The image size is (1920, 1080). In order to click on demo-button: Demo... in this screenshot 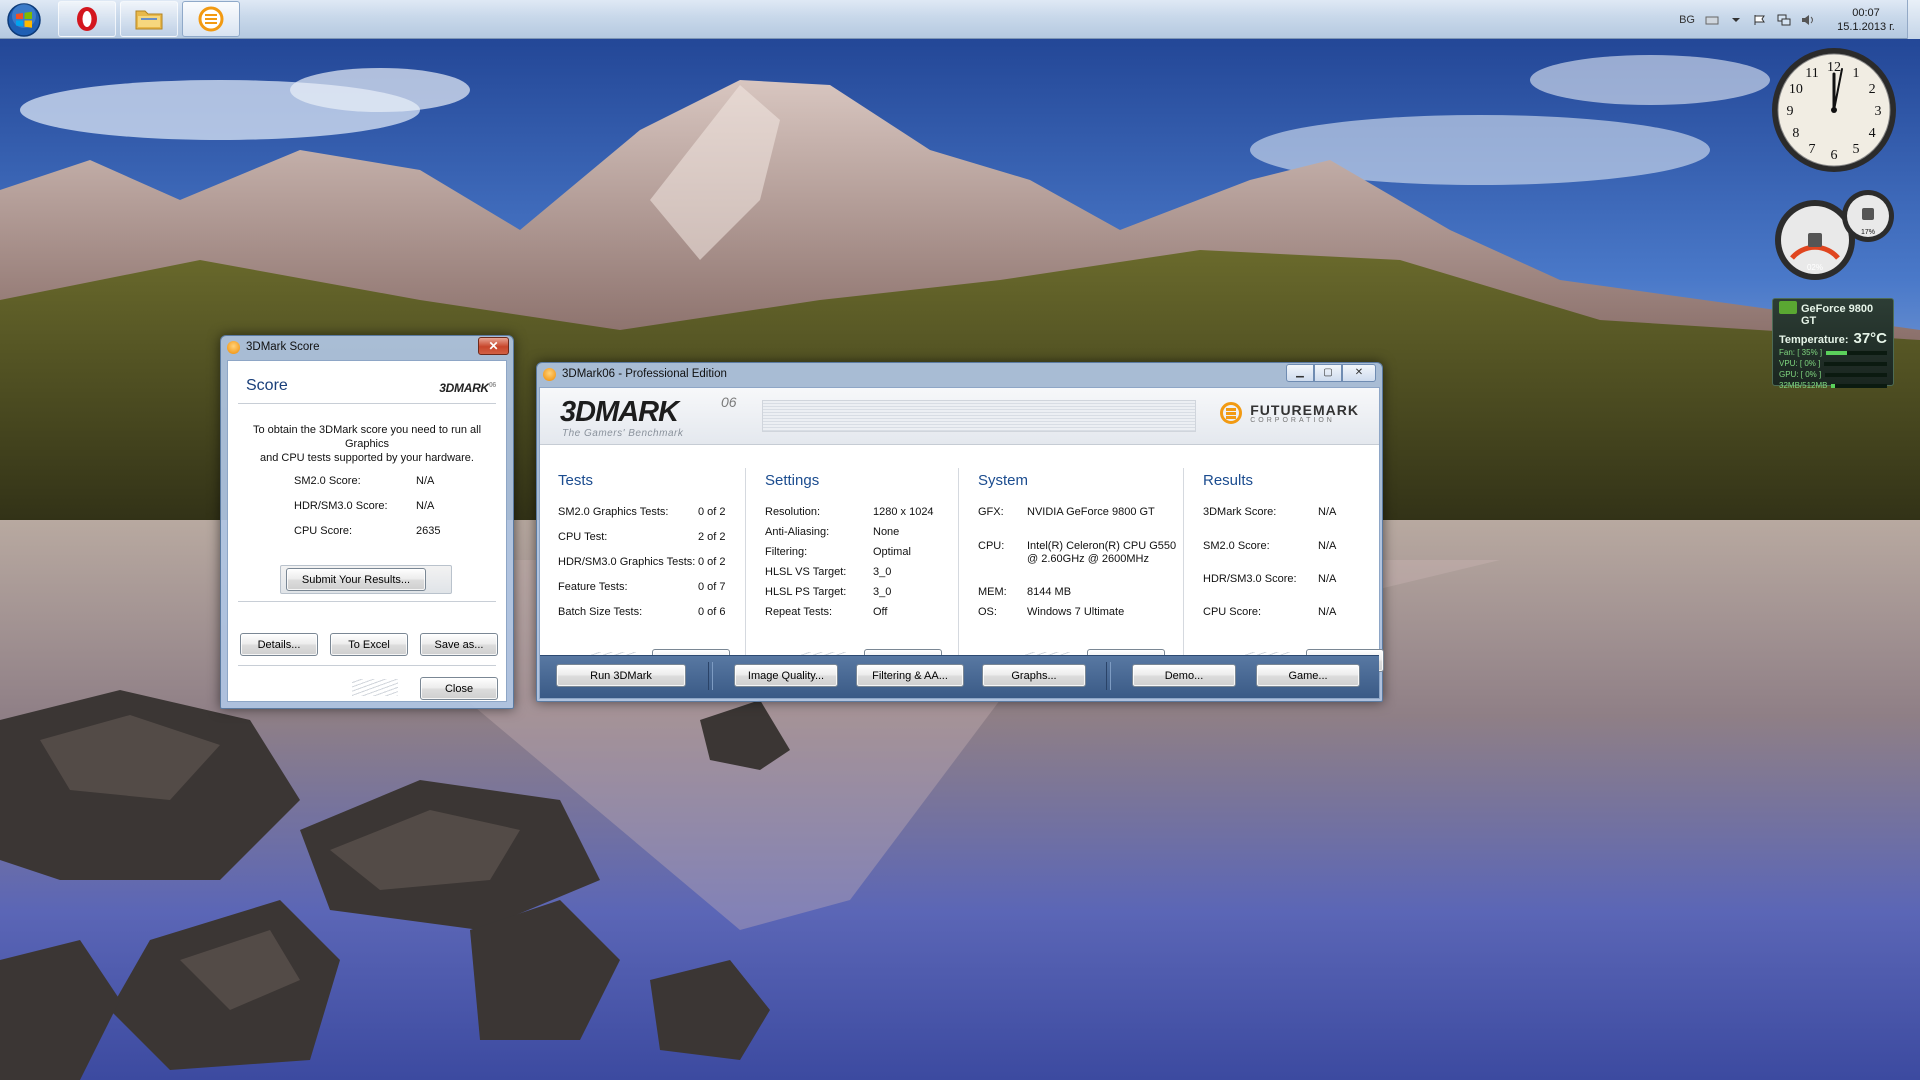, I will do `click(1184, 675)`.